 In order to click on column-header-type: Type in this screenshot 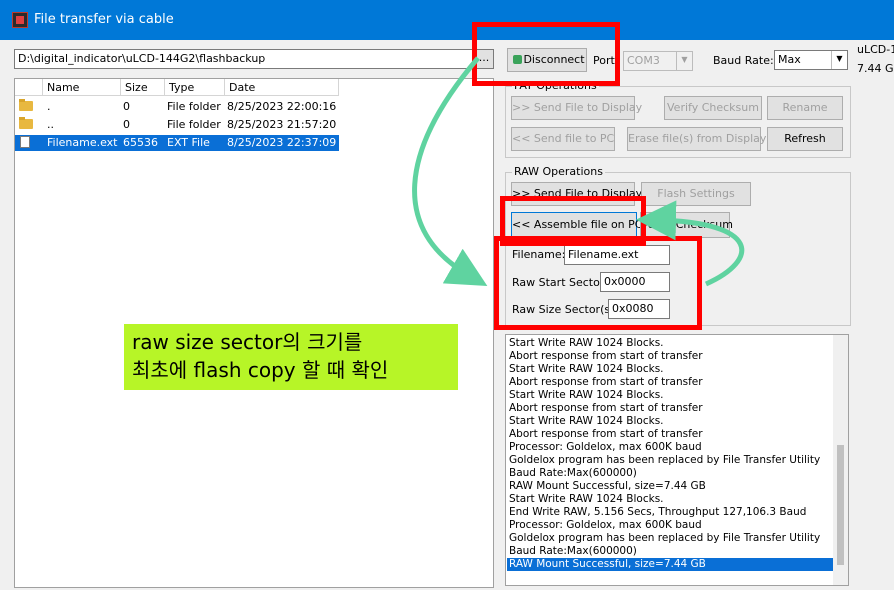, I will do `click(195, 87)`.